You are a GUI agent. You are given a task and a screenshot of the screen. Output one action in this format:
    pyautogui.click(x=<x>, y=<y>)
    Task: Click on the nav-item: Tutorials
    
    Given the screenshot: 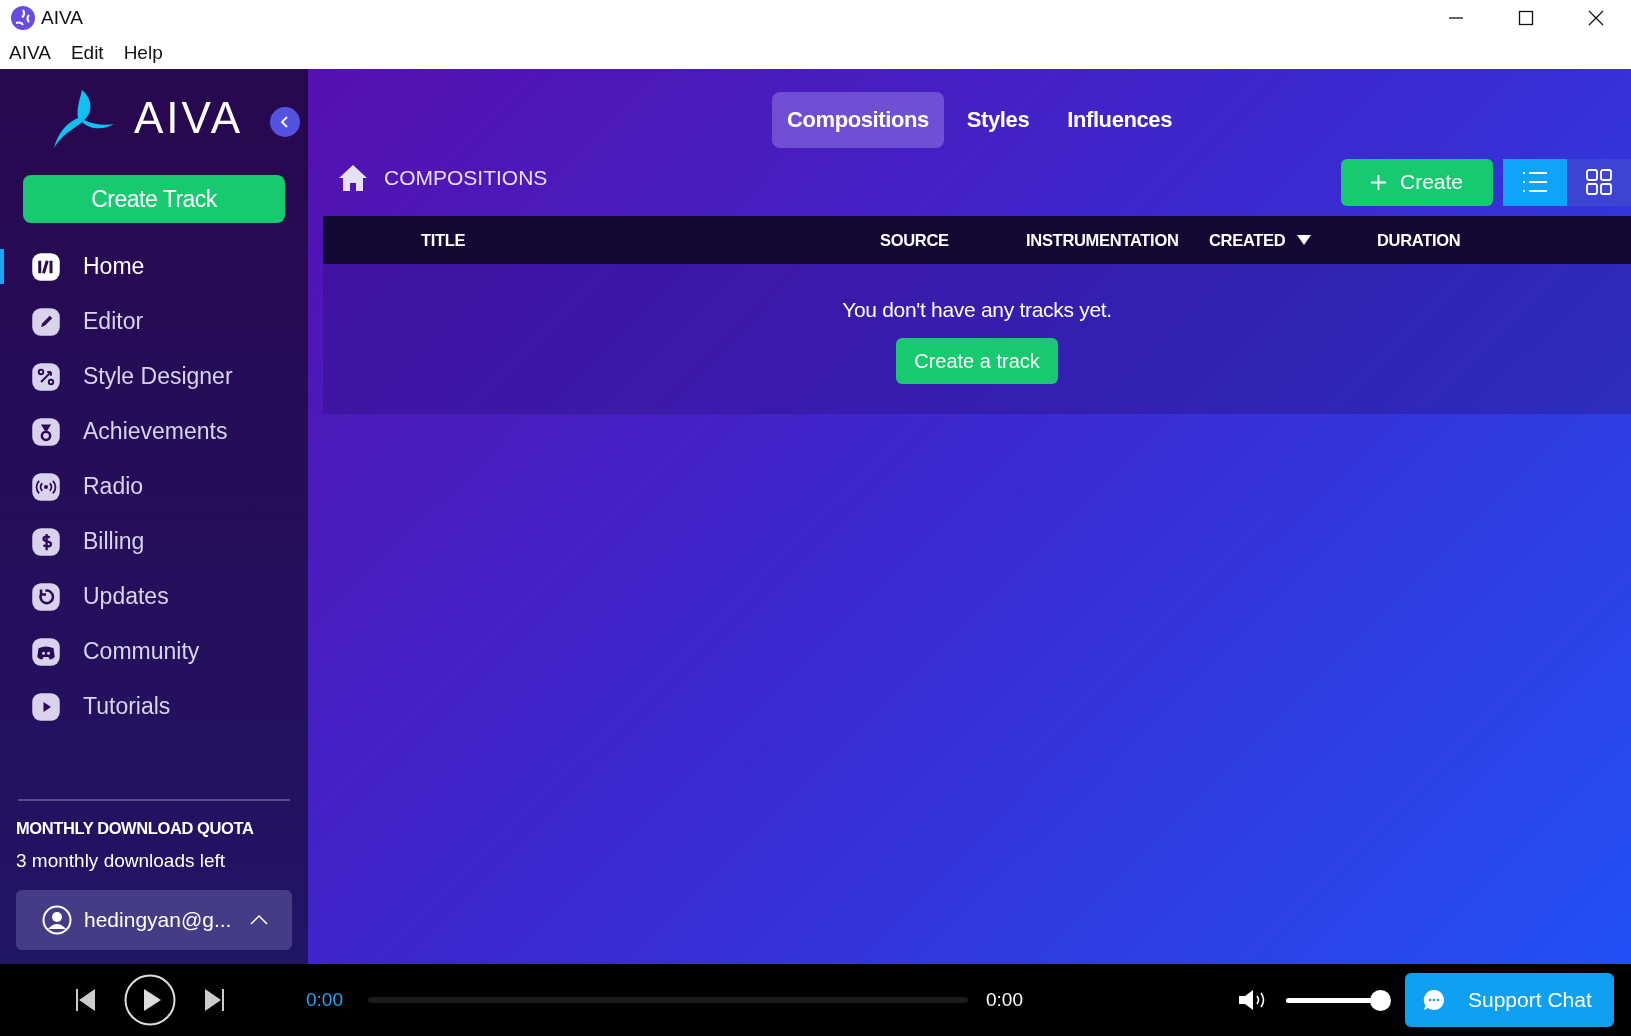 What is the action you would take?
    pyautogui.click(x=154, y=706)
    